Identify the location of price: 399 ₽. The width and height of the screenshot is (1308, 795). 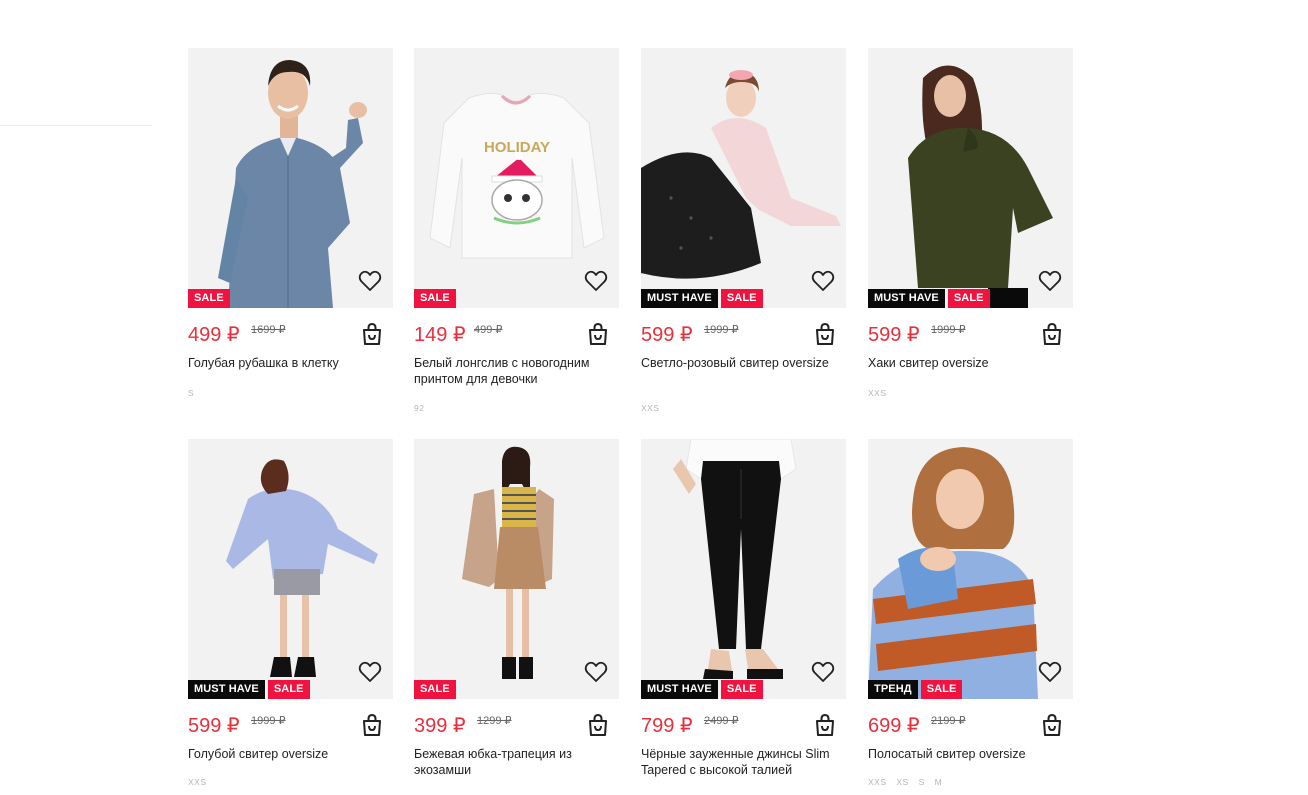
(440, 726).